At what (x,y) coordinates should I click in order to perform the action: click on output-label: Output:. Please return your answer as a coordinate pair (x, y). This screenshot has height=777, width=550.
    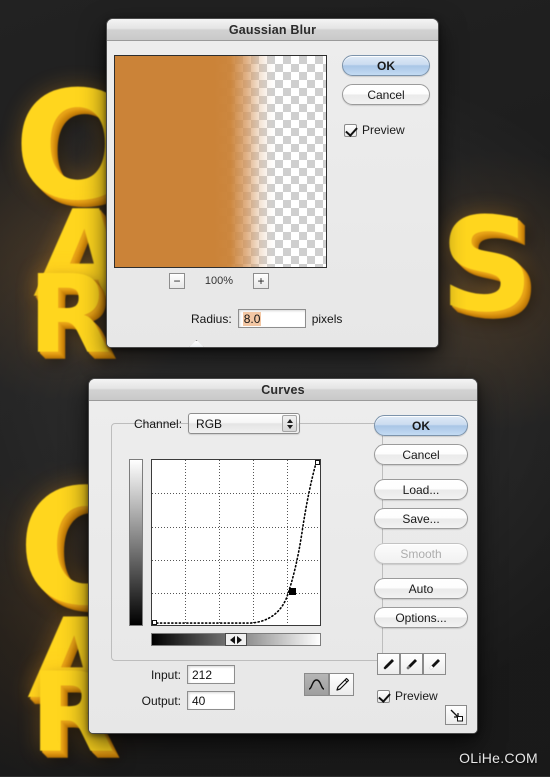
    Looking at the image, I should click on (161, 700).